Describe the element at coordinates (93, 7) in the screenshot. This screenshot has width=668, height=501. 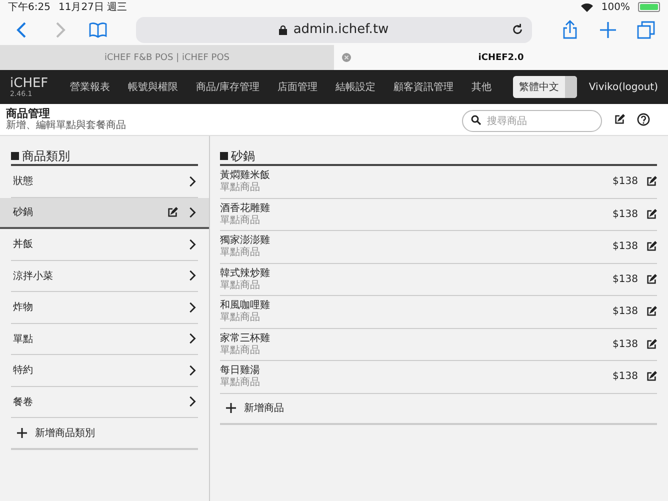
I see `status-date: 11月27日 週三` at that location.